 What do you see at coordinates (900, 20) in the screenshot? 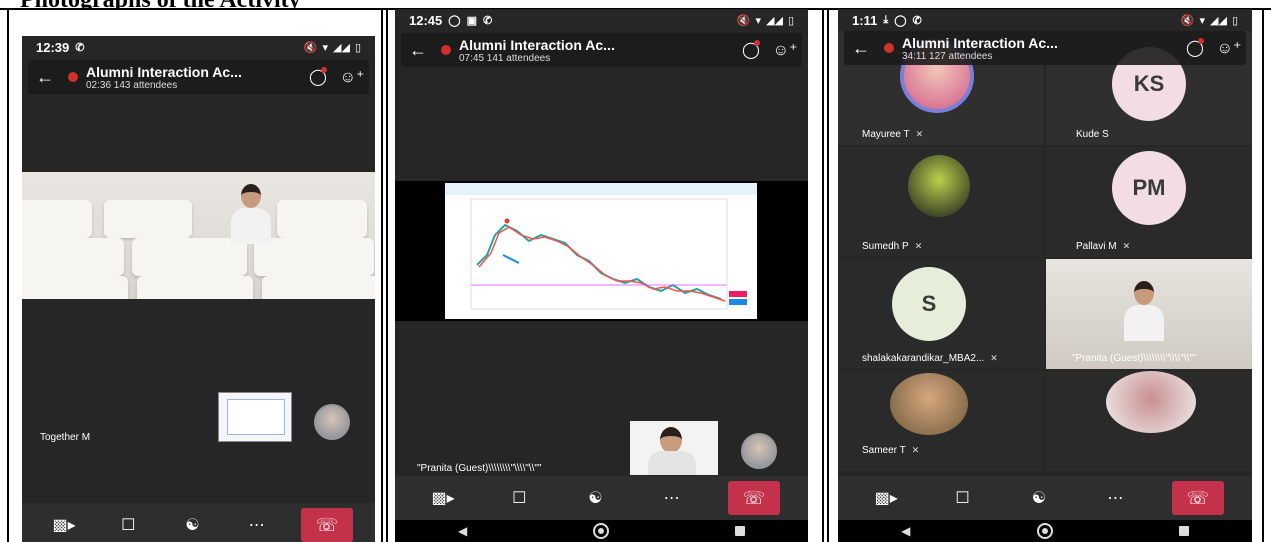
I see `whatsapp-icon: ◯` at bounding box center [900, 20].